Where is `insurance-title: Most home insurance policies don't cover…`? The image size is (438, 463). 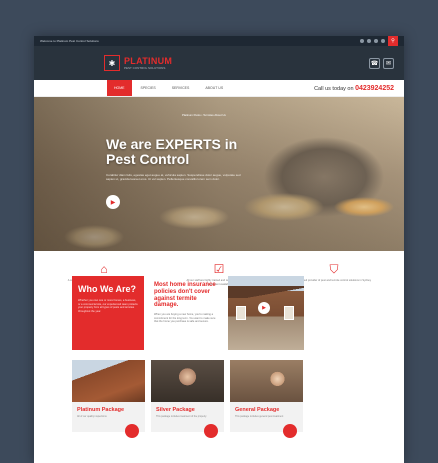 insurance-title: Most home insurance policies don't cover… is located at coordinates (185, 295).